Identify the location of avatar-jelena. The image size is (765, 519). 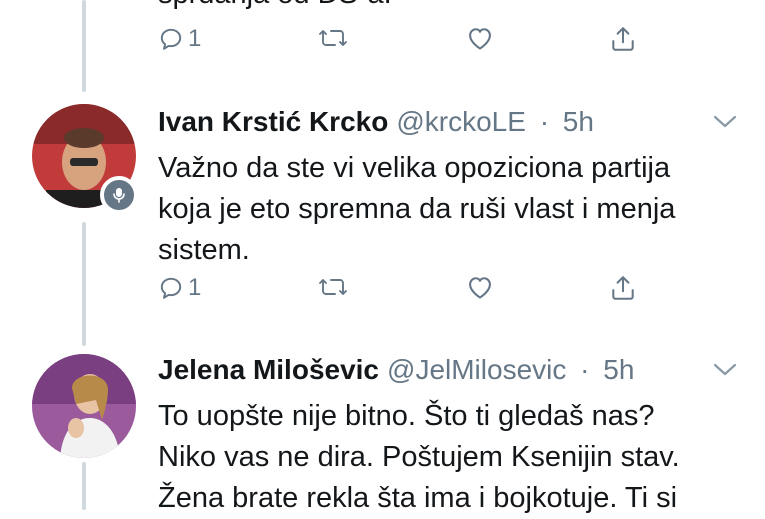
(84, 406).